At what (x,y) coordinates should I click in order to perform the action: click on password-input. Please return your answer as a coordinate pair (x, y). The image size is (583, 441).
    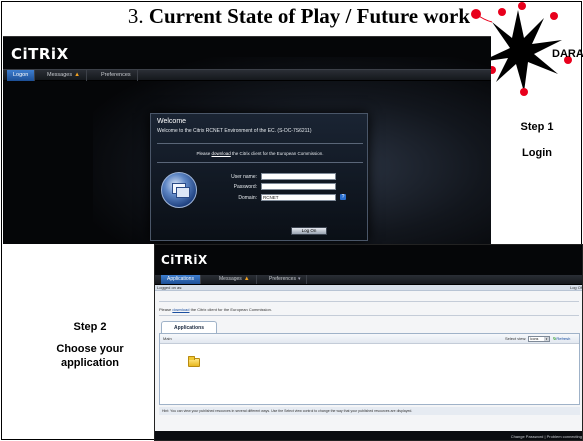
    Looking at the image, I should click on (298, 186).